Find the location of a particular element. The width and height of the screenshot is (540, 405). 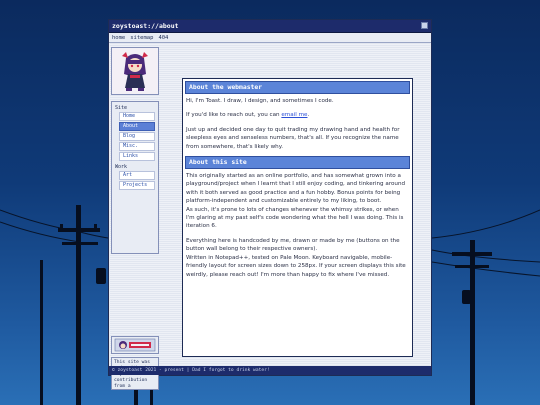

close-icon is located at coordinates (424, 25).